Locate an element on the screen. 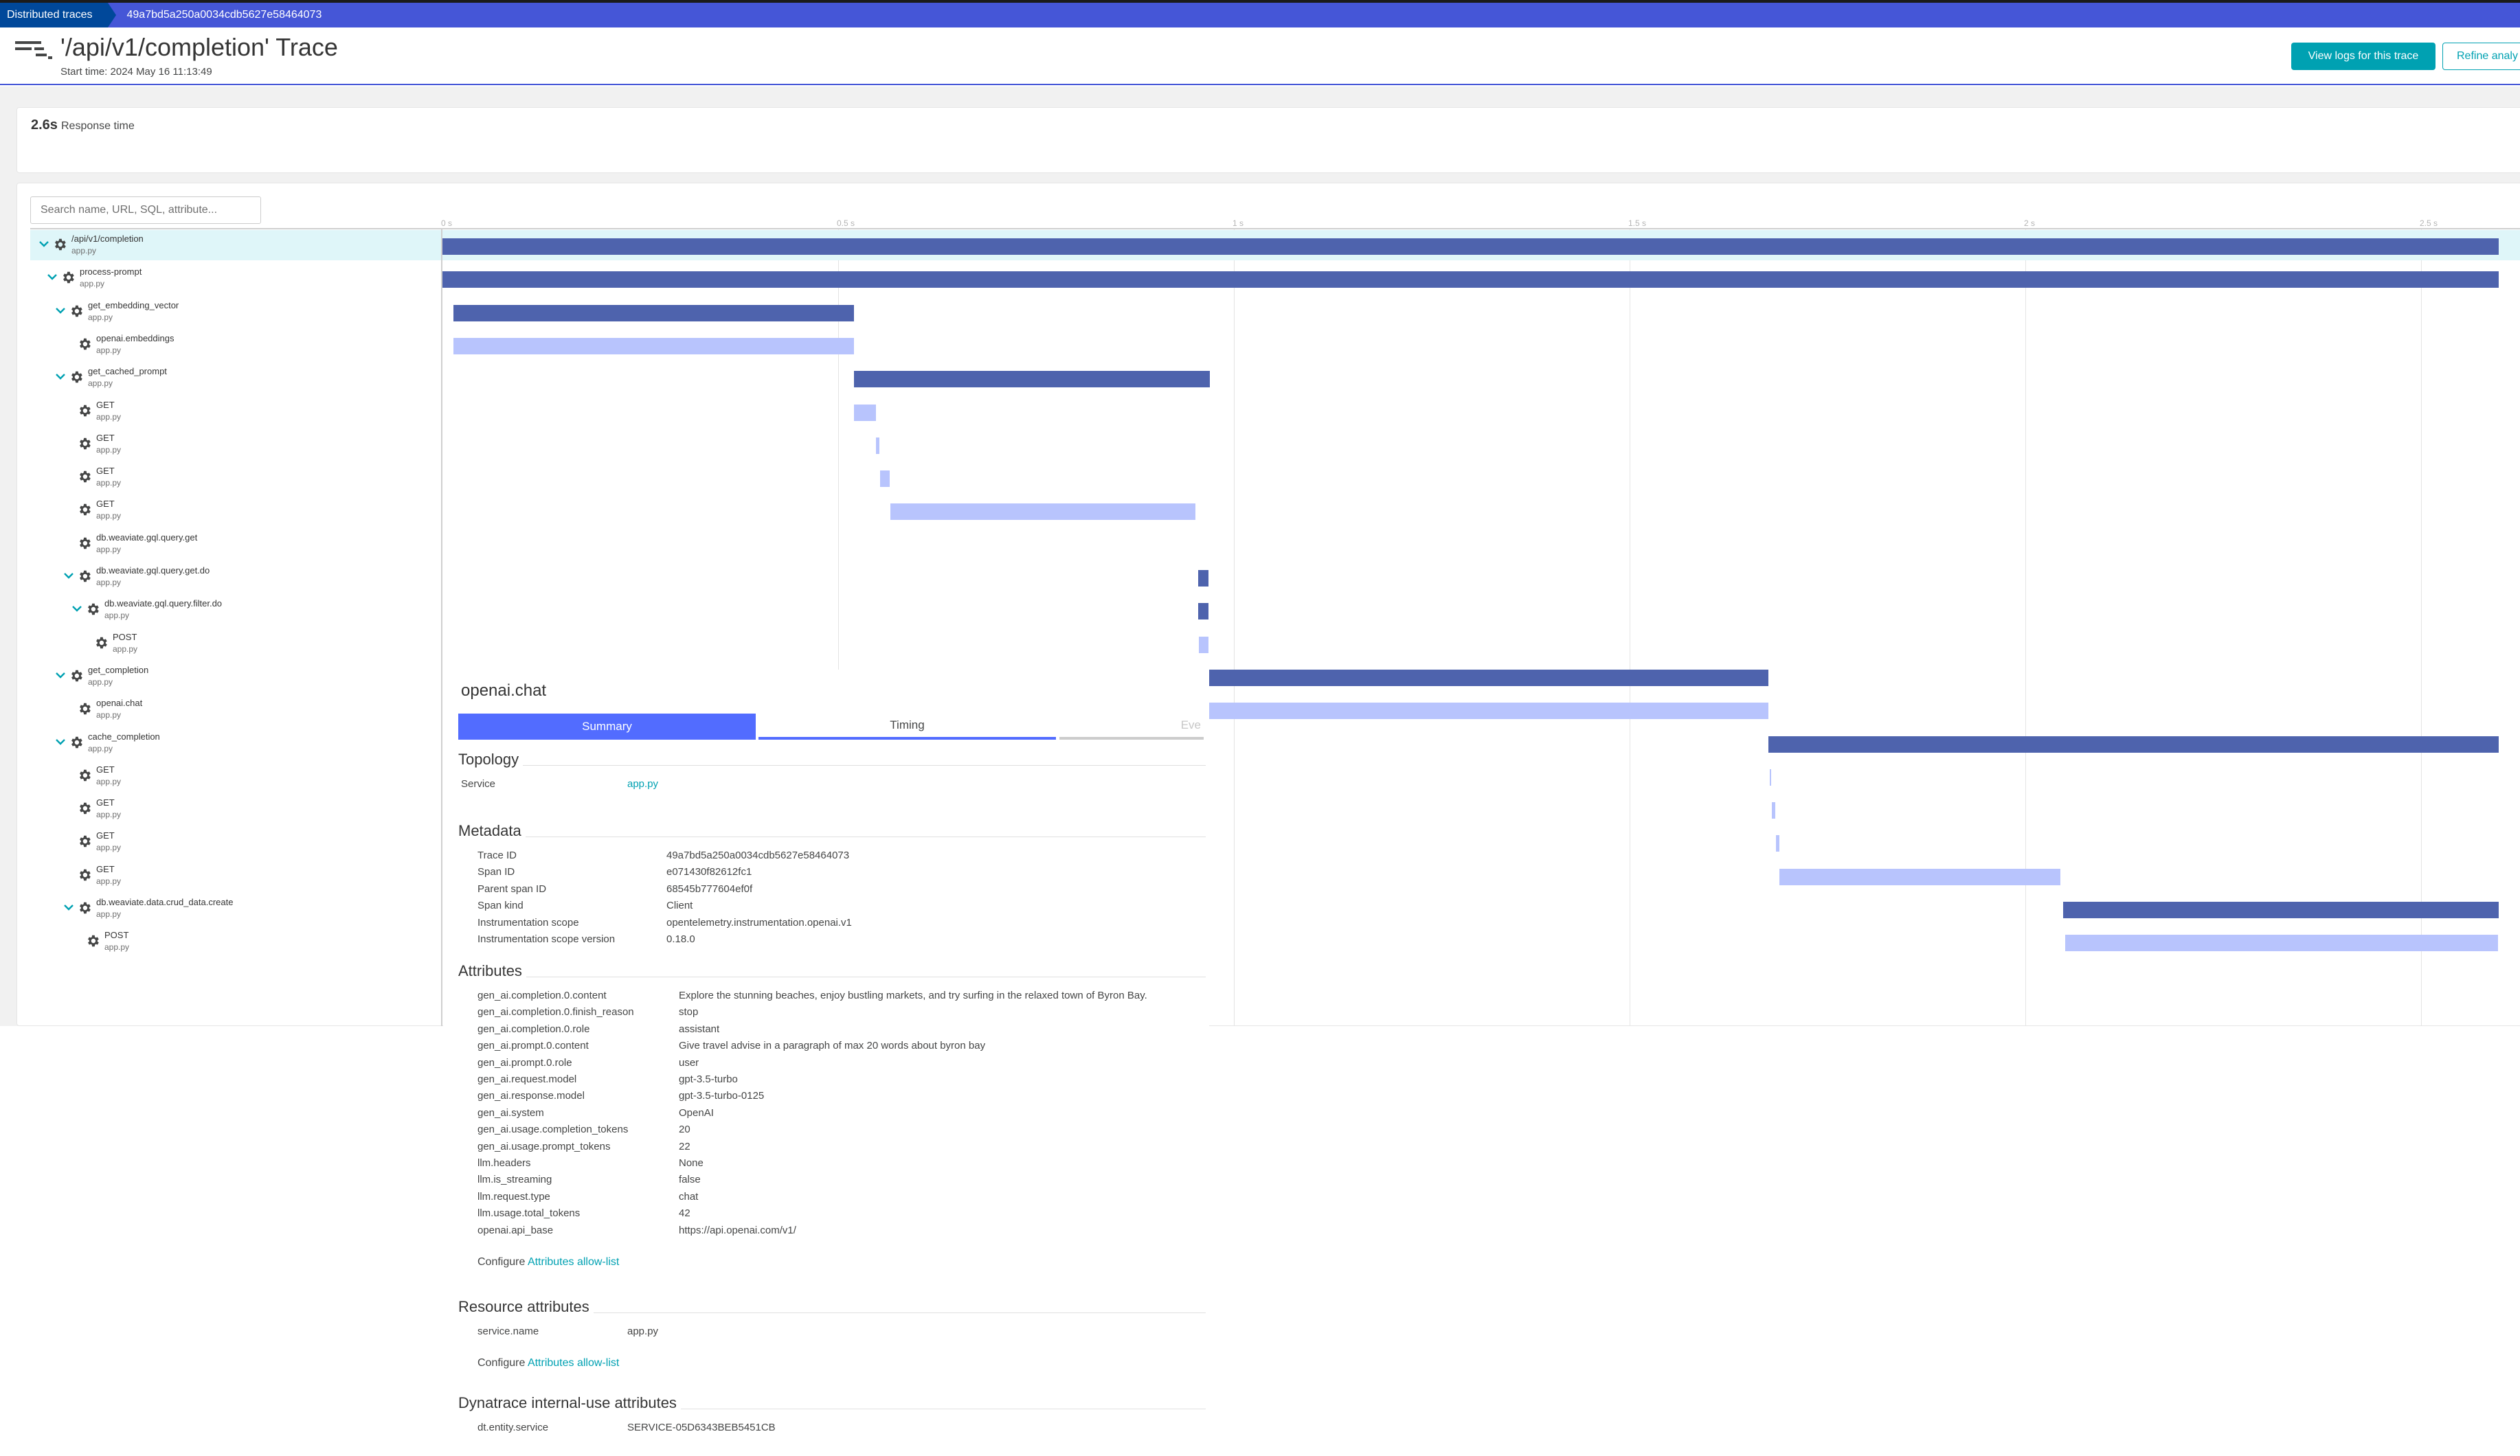 This screenshot has height=1456, width=2520. response-time-card: 2.6s Response time is located at coordinates (1268, 140).